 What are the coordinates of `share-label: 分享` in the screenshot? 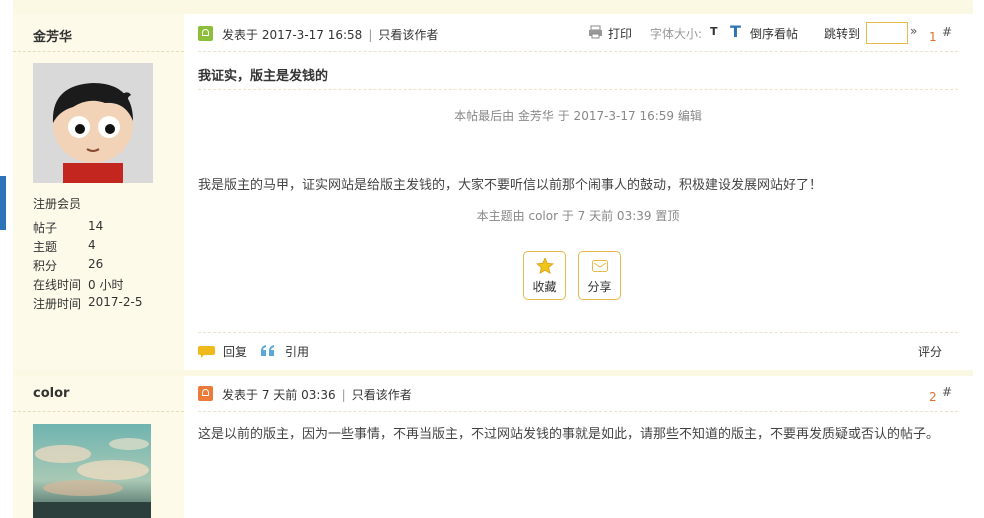 It's located at (599, 287).